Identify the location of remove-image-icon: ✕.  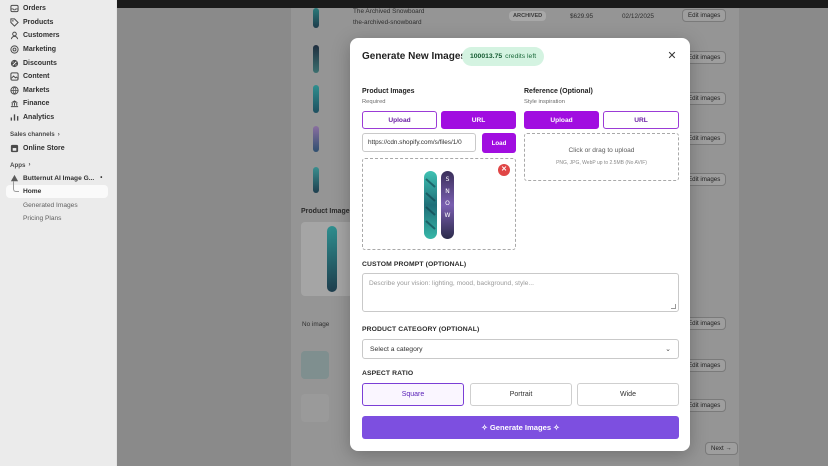
(504, 170).